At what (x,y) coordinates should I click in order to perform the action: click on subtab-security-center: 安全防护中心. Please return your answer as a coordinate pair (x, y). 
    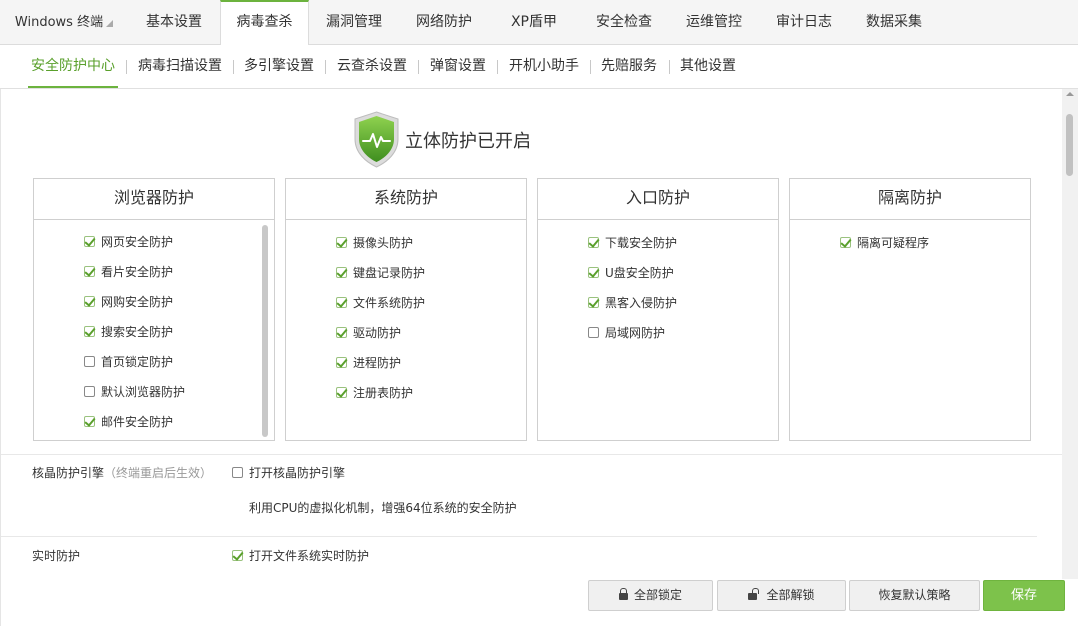
    Looking at the image, I should click on (73, 66).